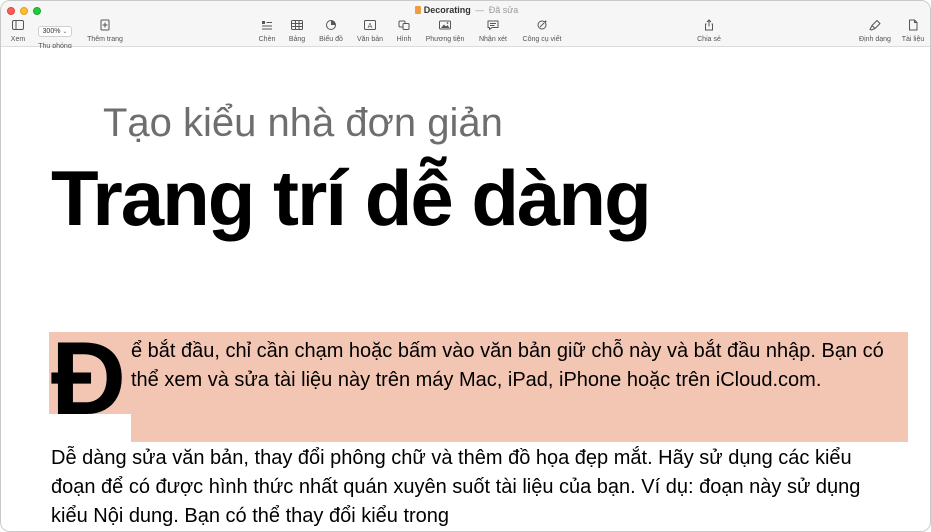 Image resolution: width=931 pixels, height=532 pixels. I want to click on document-button: Tài liệu, so click(906, 31).